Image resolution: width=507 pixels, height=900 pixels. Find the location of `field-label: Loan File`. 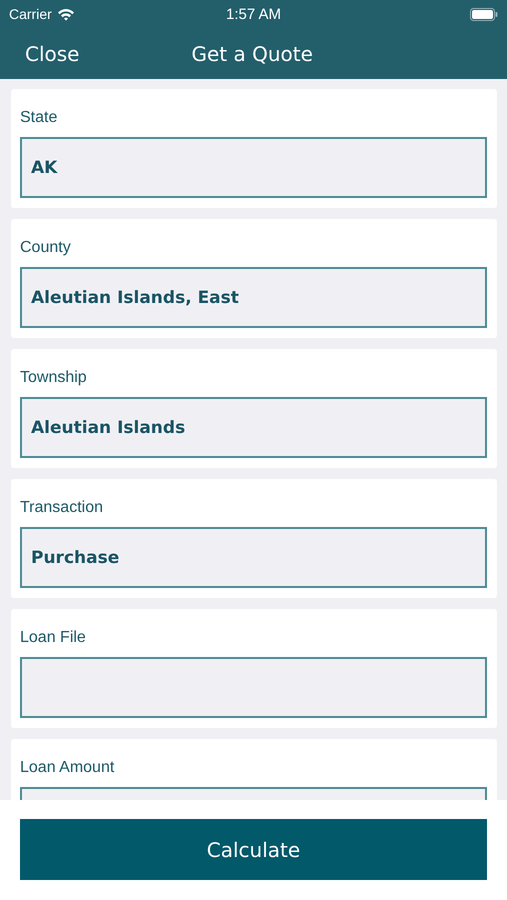

field-label: Loan File is located at coordinates (53, 638).